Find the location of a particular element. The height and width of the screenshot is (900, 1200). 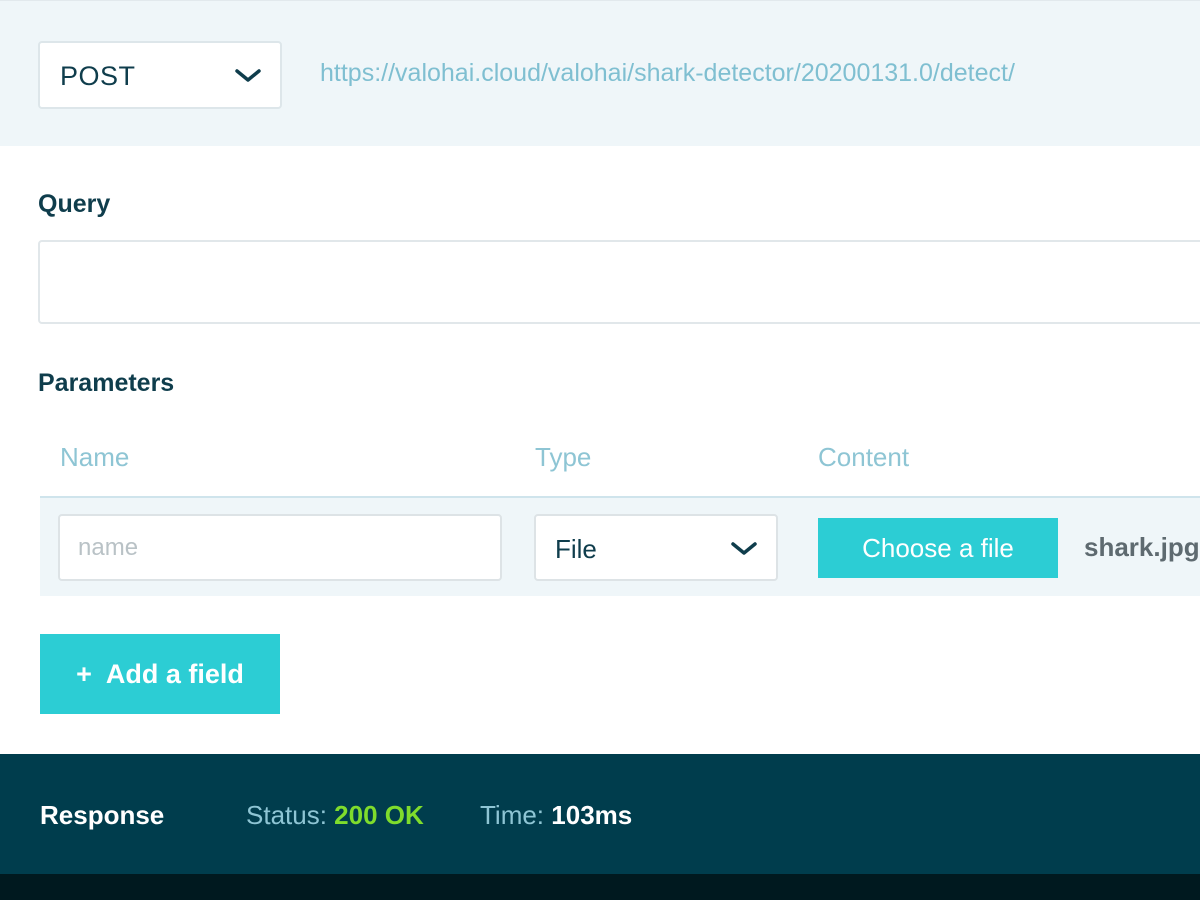

param-type-value: File is located at coordinates (576, 549).